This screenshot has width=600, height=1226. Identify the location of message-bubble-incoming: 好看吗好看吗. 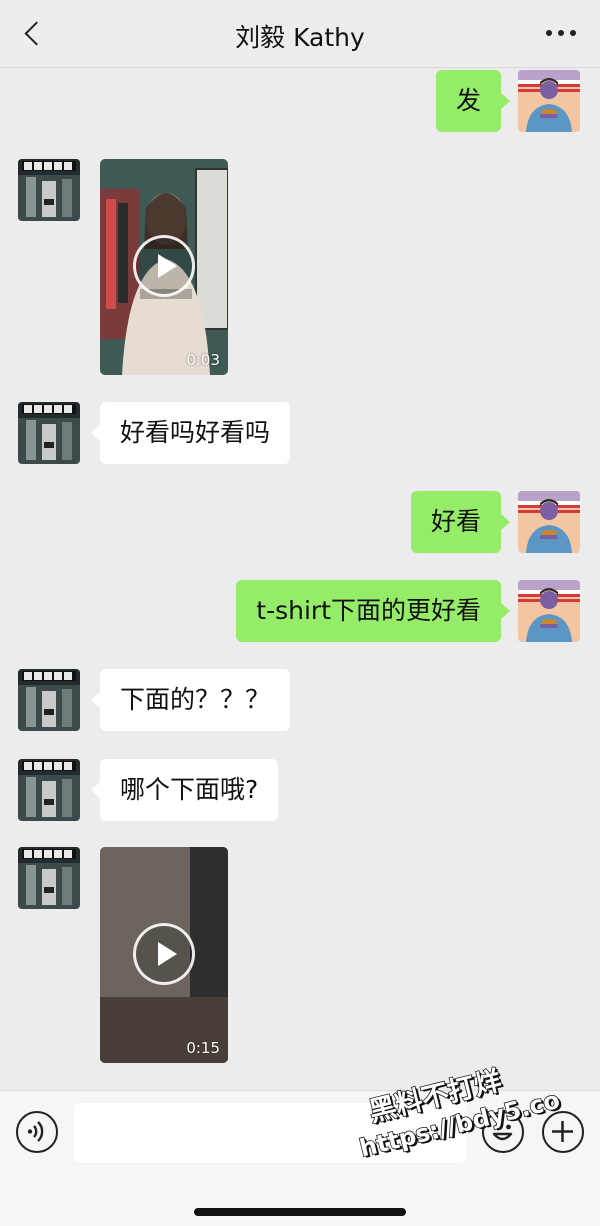
(190, 433).